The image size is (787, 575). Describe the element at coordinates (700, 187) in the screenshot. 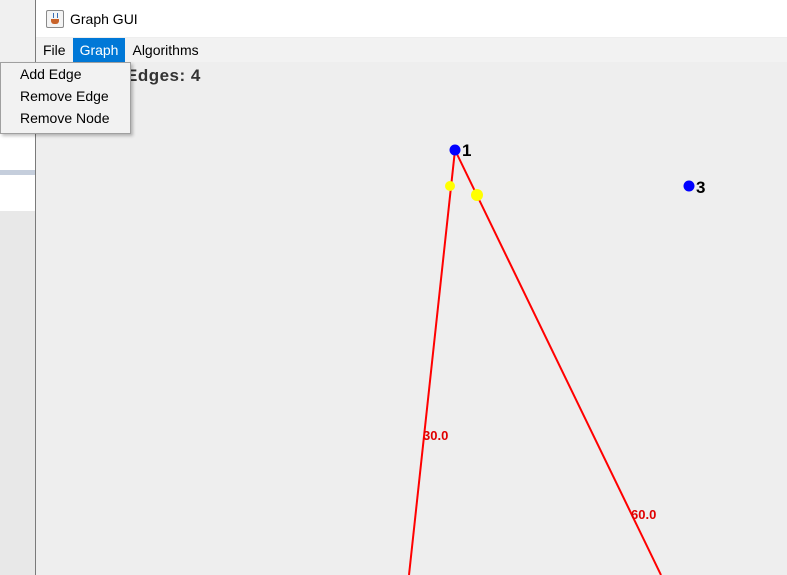

I see `node-label-3: 3` at that location.